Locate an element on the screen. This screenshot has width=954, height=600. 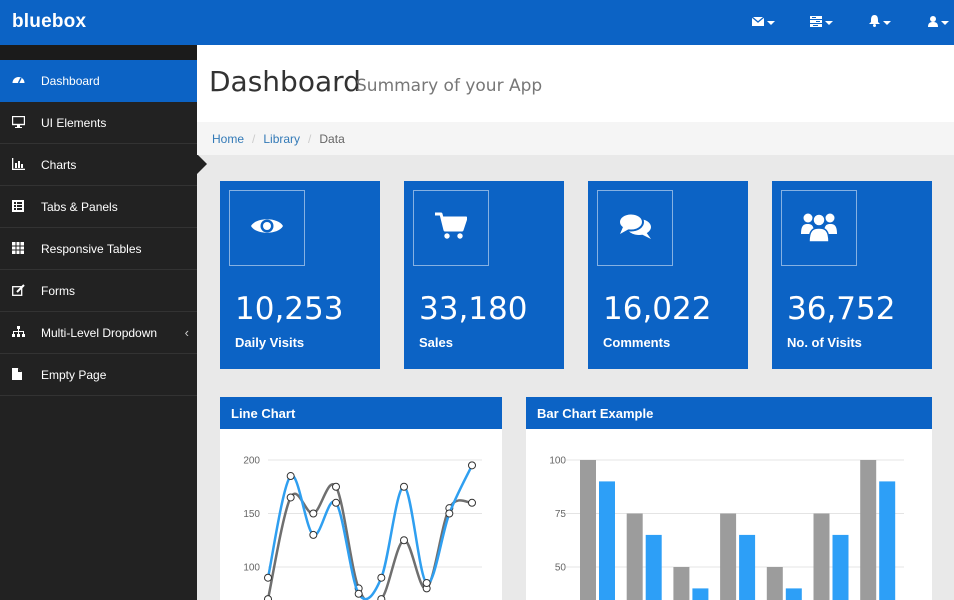
bar-chart: 100 75 50 is located at coordinates (726, 528).